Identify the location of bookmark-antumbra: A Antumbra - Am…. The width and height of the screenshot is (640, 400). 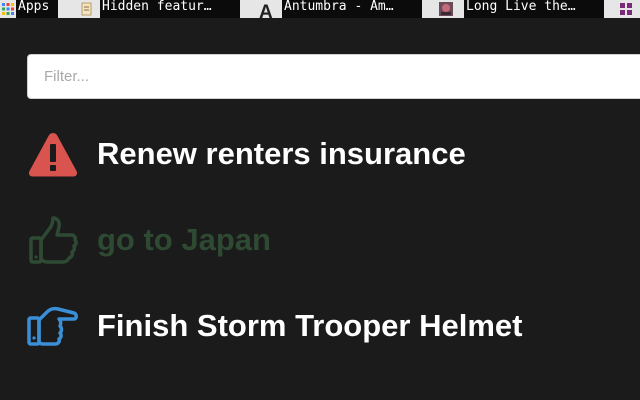
(339, 9).